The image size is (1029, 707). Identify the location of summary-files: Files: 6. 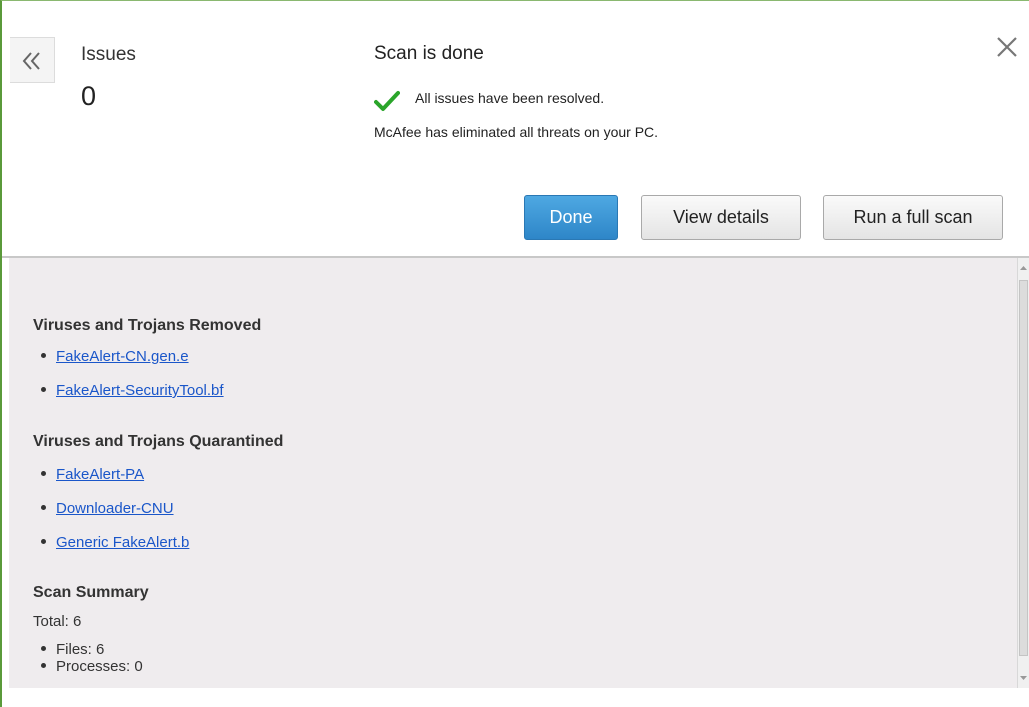
(72, 649).